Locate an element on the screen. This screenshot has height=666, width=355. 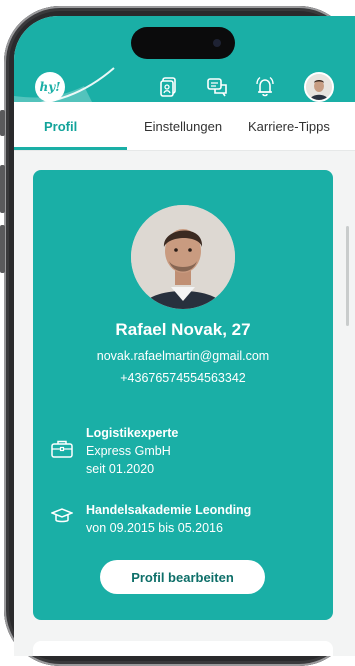
graduation-cap-icon is located at coordinates (62, 516).